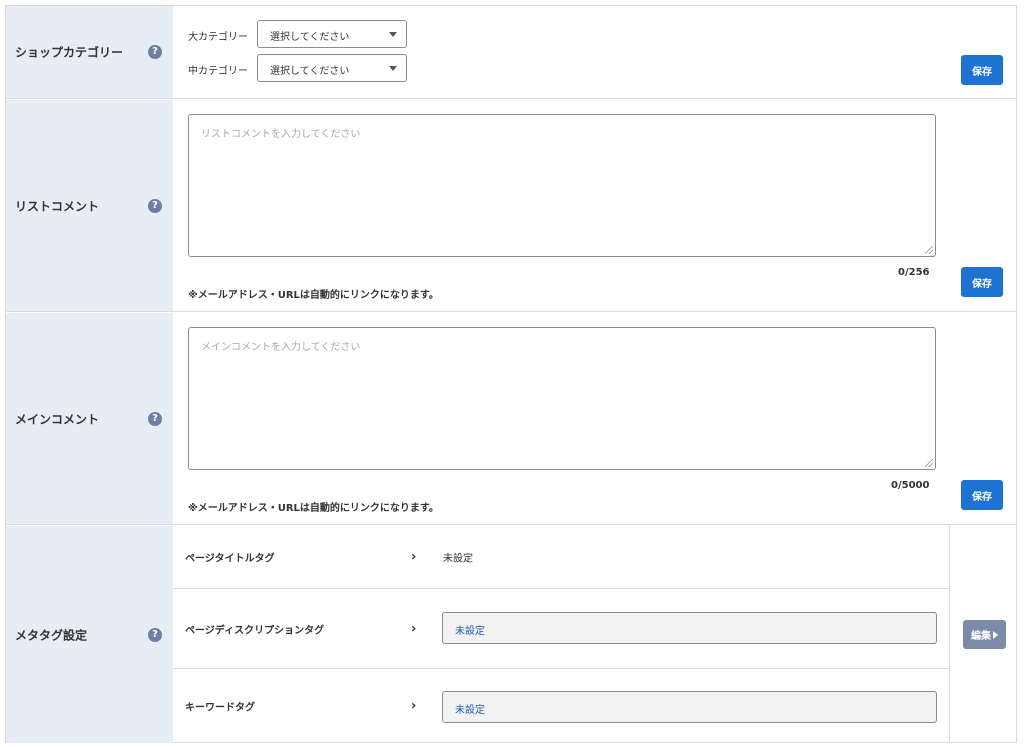 Image resolution: width=1024 pixels, height=747 pixels. I want to click on list-comment-placeholder: リストコメントを入力してください, so click(281, 134).